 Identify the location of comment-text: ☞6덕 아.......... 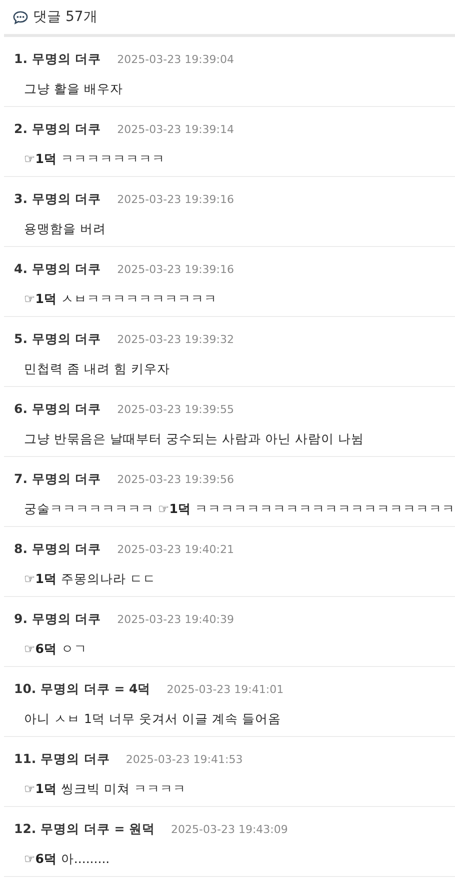
(67, 858).